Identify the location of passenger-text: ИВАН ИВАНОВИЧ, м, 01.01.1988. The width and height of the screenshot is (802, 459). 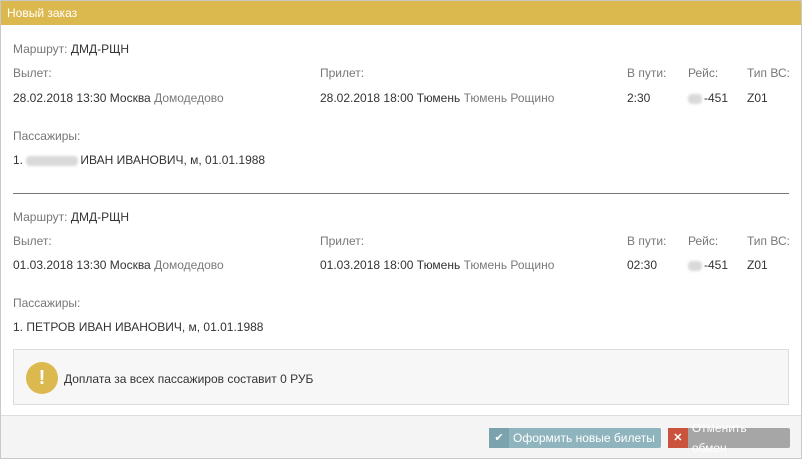
(173, 160).